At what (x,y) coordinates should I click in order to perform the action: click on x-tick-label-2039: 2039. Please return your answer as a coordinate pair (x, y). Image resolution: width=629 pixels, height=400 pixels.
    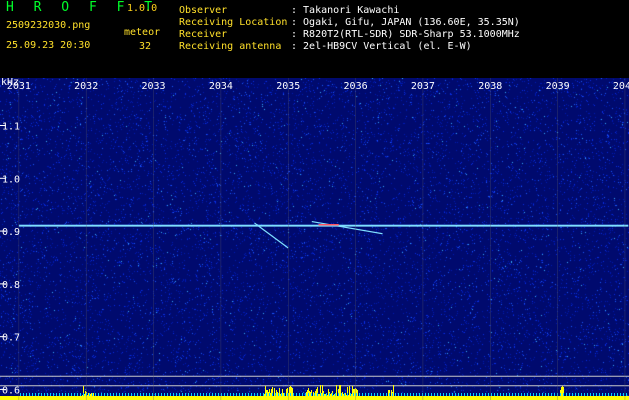
    Looking at the image, I should click on (558, 86).